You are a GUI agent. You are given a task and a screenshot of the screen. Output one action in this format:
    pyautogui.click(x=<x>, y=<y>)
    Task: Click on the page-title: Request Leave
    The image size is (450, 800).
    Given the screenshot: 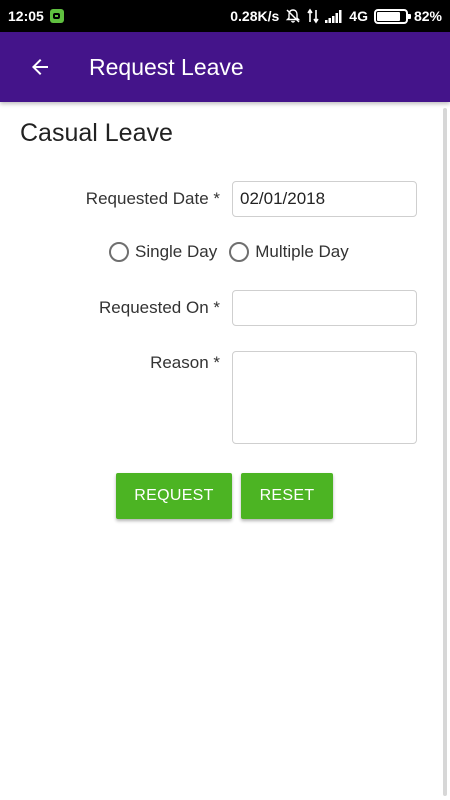 What is the action you would take?
    pyautogui.click(x=166, y=66)
    